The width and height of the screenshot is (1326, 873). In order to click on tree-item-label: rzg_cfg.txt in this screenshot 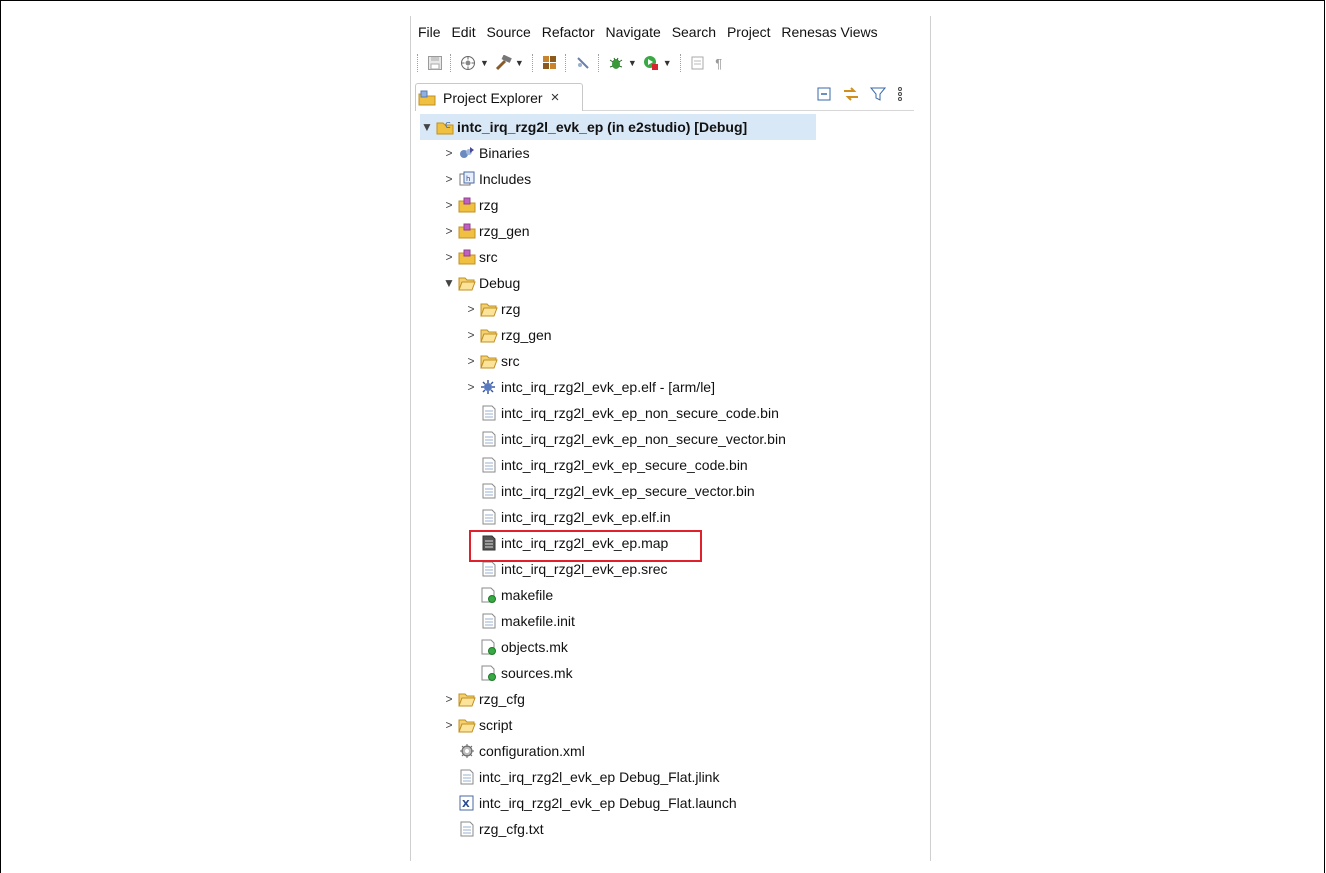, I will do `click(511, 829)`.